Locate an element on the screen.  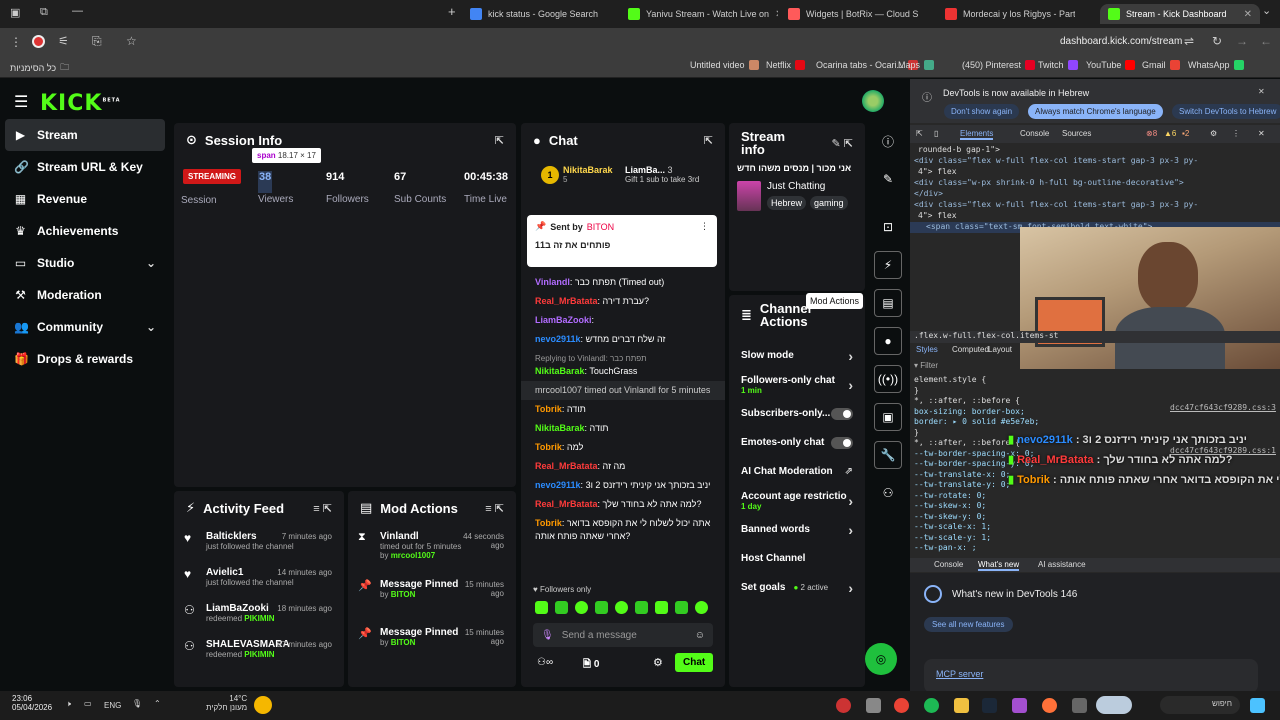
sidebar-item-moderation: ⚒ Moderation is located at coordinates (85, 295).